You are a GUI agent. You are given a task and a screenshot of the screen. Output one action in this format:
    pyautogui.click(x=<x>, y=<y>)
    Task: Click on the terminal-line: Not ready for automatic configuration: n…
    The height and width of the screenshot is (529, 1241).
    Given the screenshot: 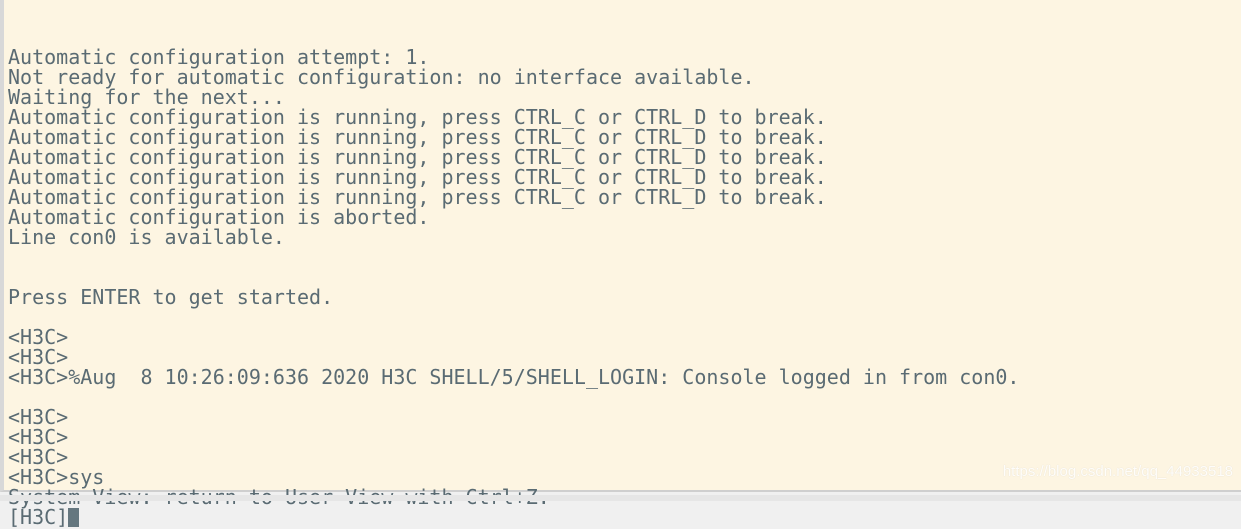 What is the action you would take?
    pyautogui.click(x=381, y=77)
    